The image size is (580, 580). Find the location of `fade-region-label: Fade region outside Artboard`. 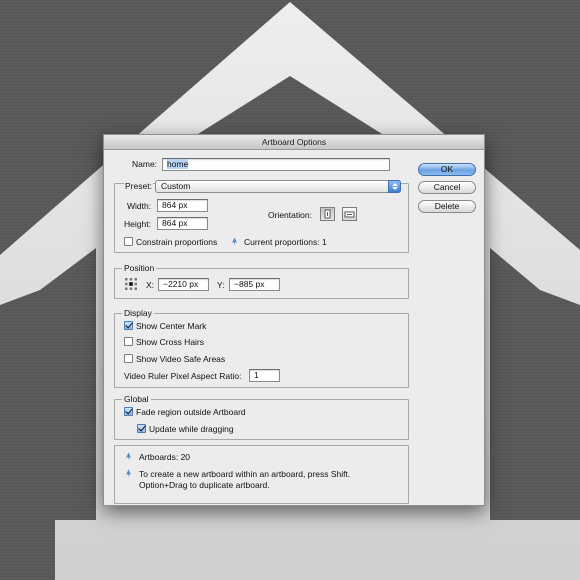

fade-region-label: Fade region outside Artboard is located at coordinates (191, 412).